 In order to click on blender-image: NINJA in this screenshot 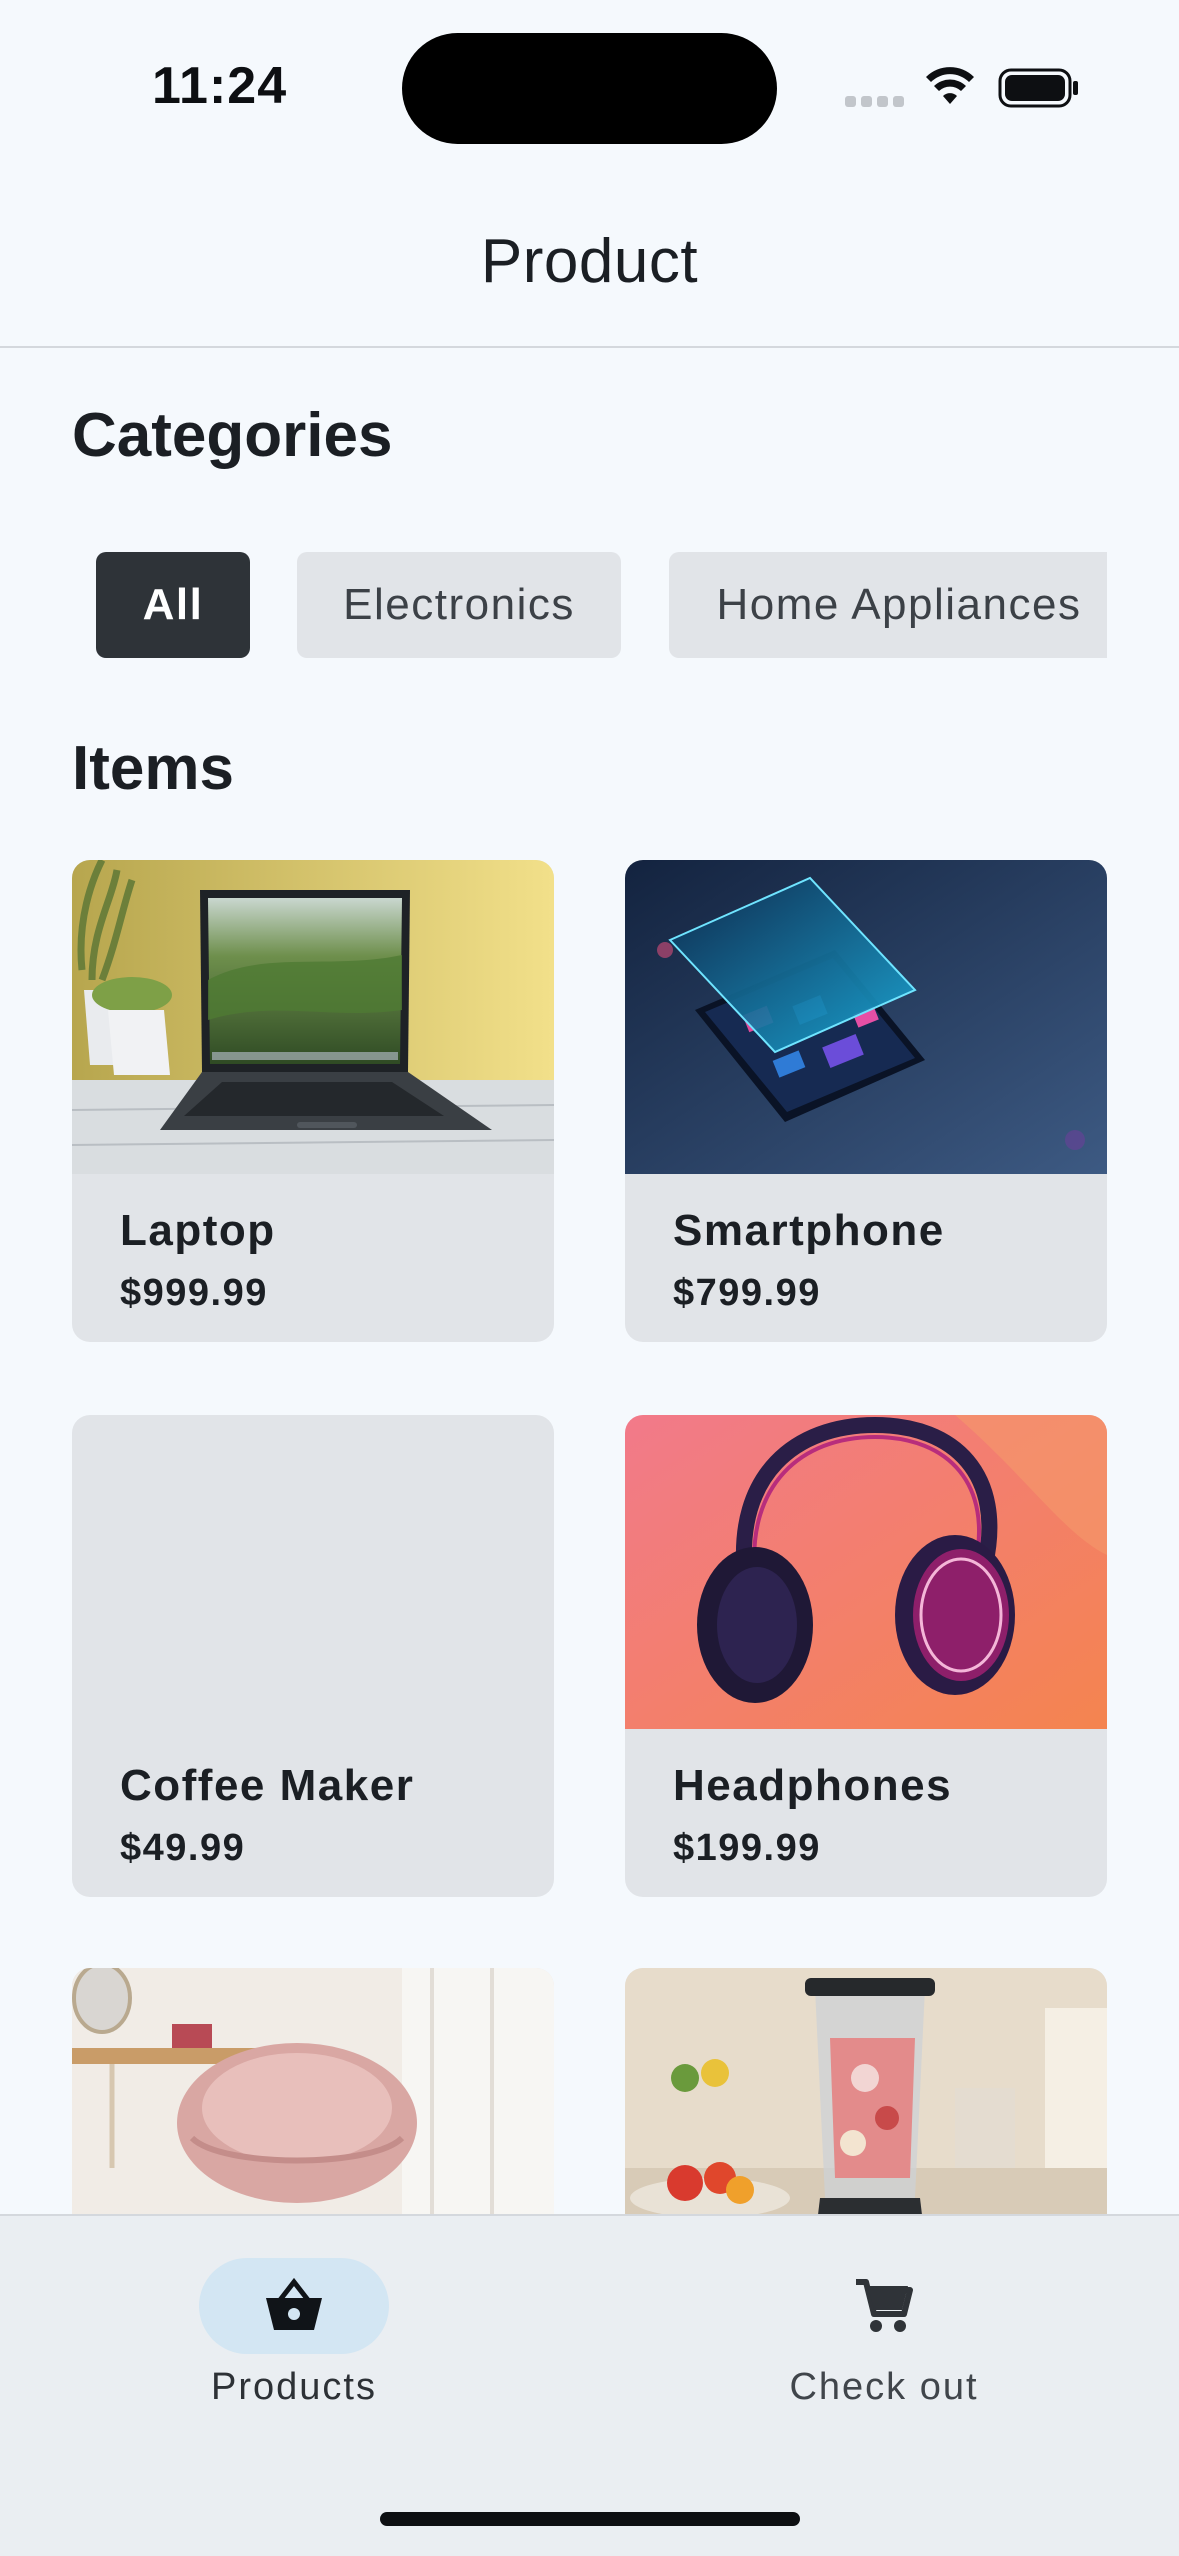, I will do `click(866, 2091)`.